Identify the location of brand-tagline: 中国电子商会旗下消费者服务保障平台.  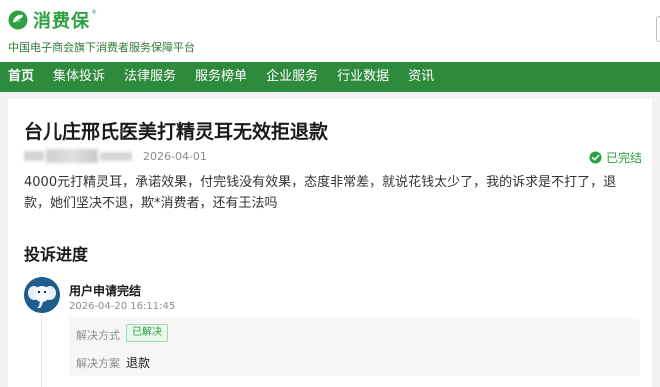
(101, 47).